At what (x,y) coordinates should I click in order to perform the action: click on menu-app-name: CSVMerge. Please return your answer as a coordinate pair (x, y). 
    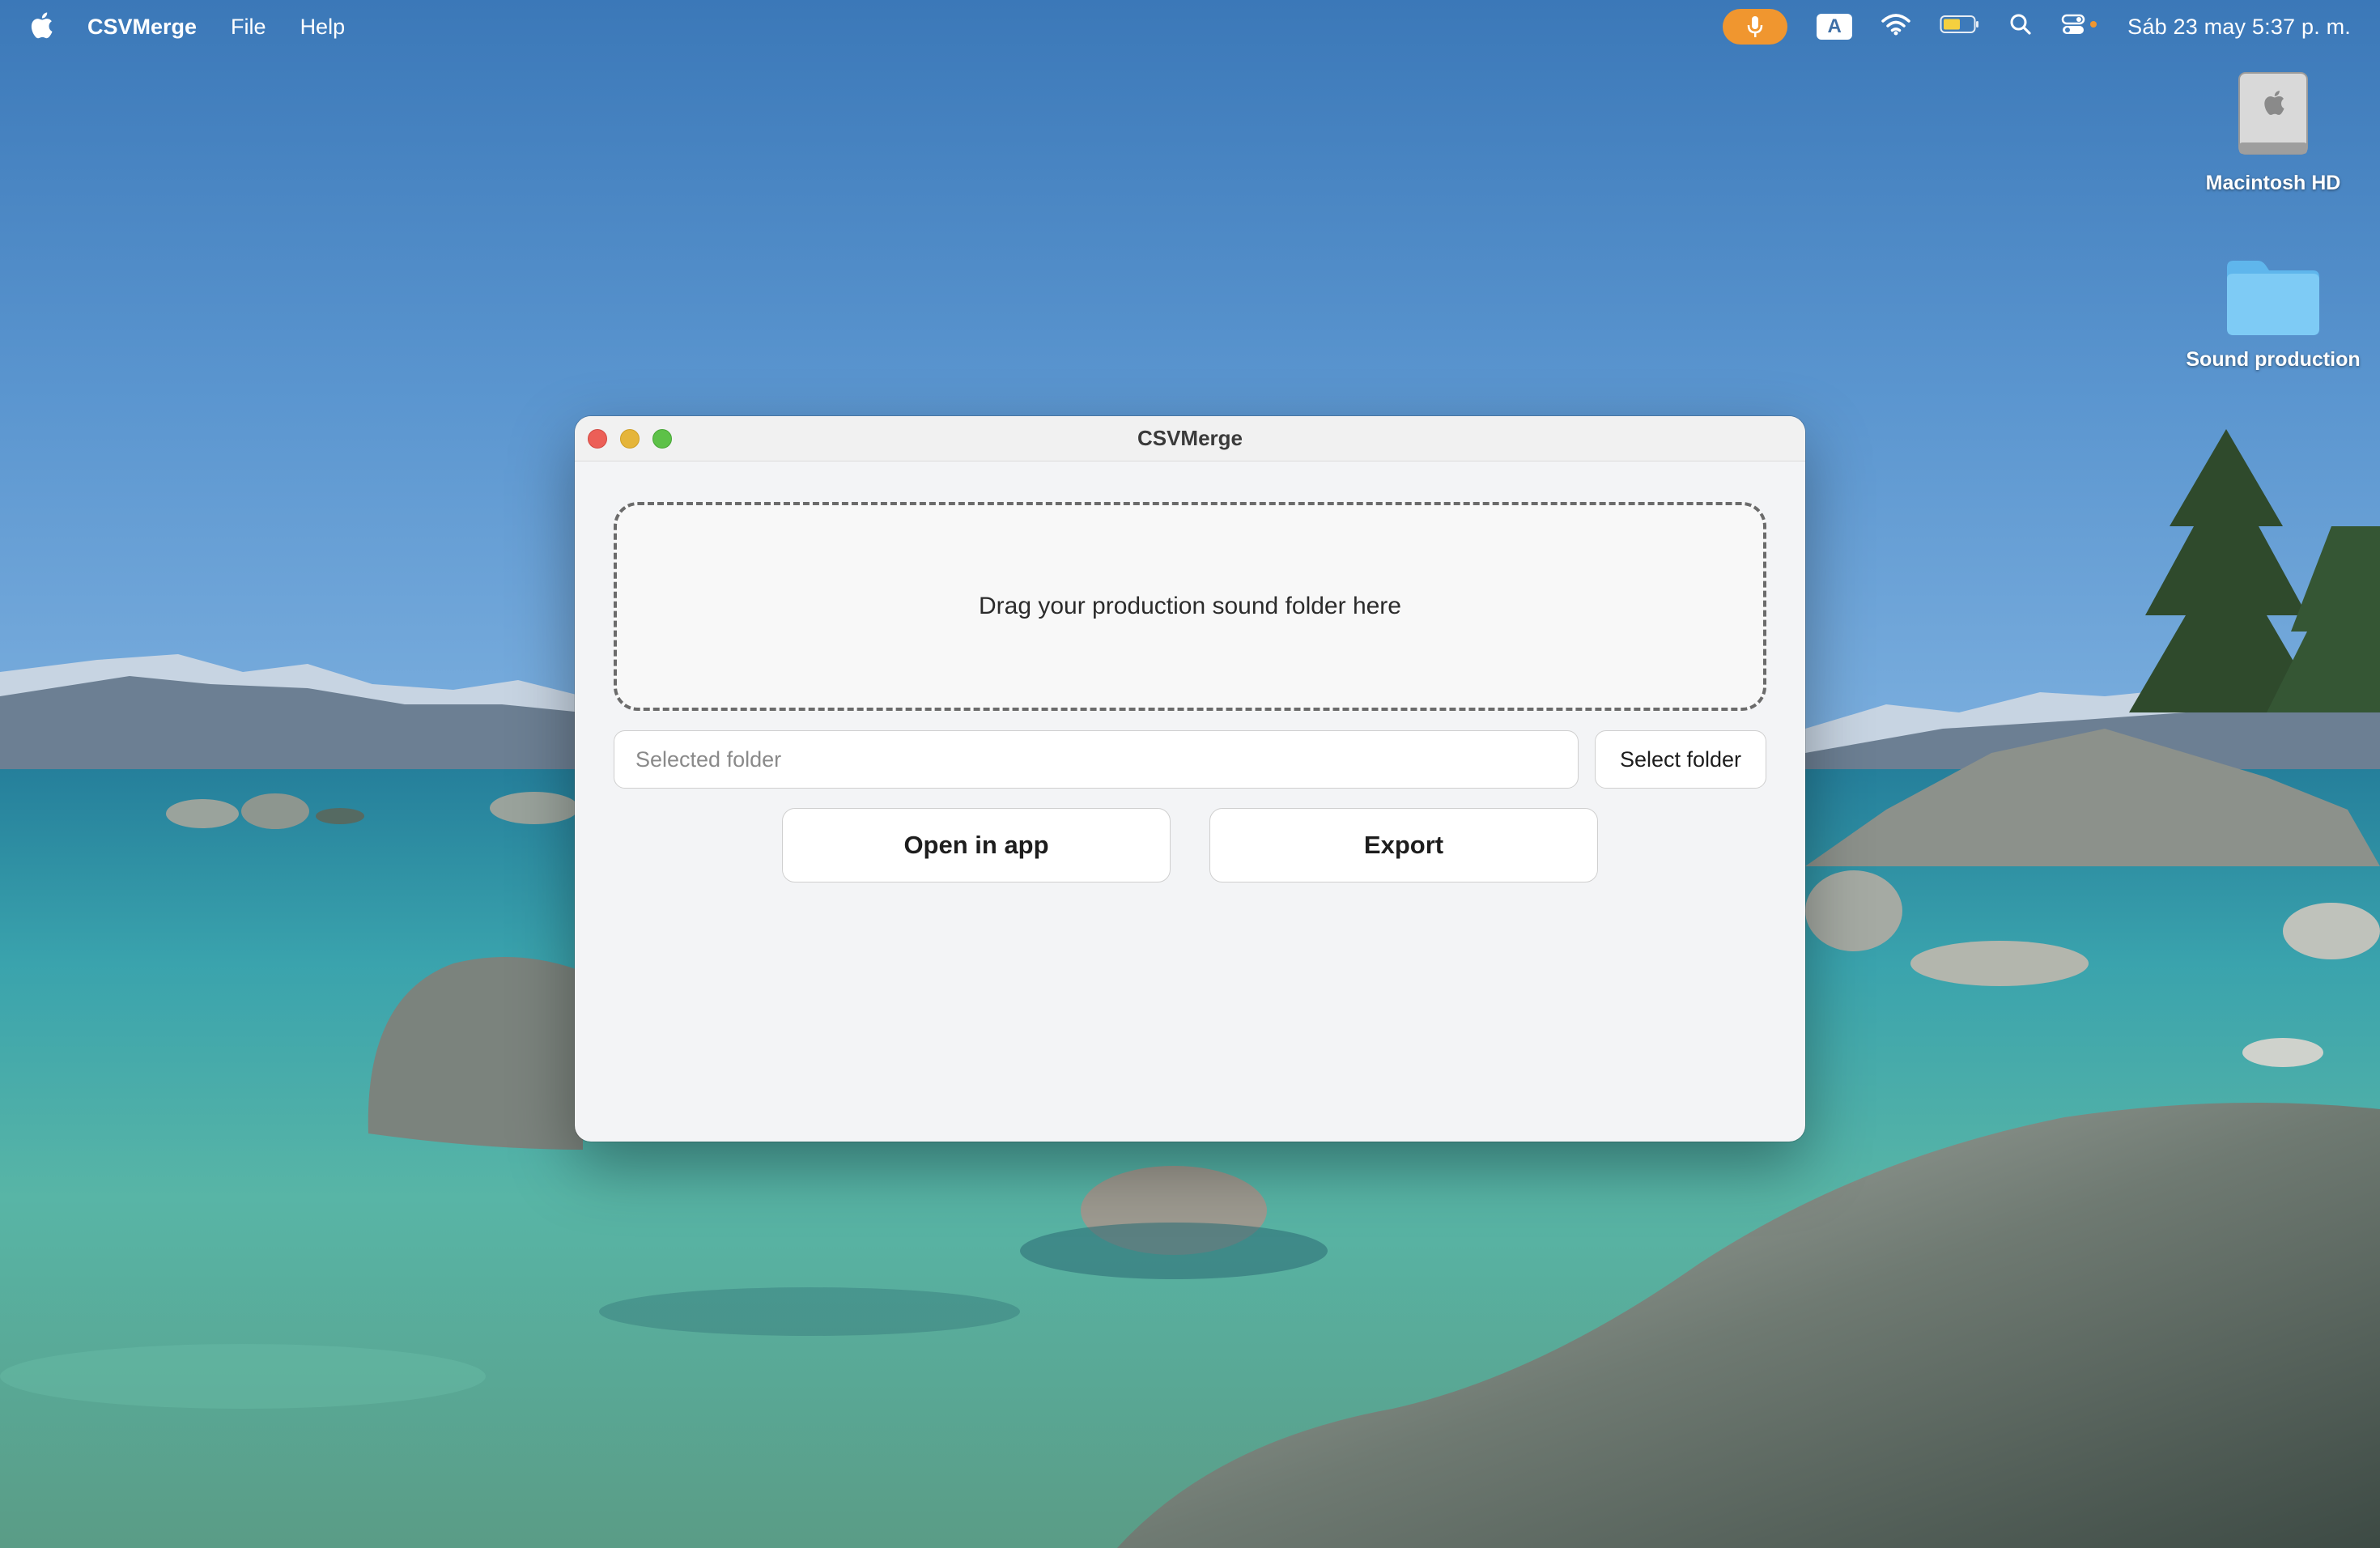
    Looking at the image, I should click on (142, 27).